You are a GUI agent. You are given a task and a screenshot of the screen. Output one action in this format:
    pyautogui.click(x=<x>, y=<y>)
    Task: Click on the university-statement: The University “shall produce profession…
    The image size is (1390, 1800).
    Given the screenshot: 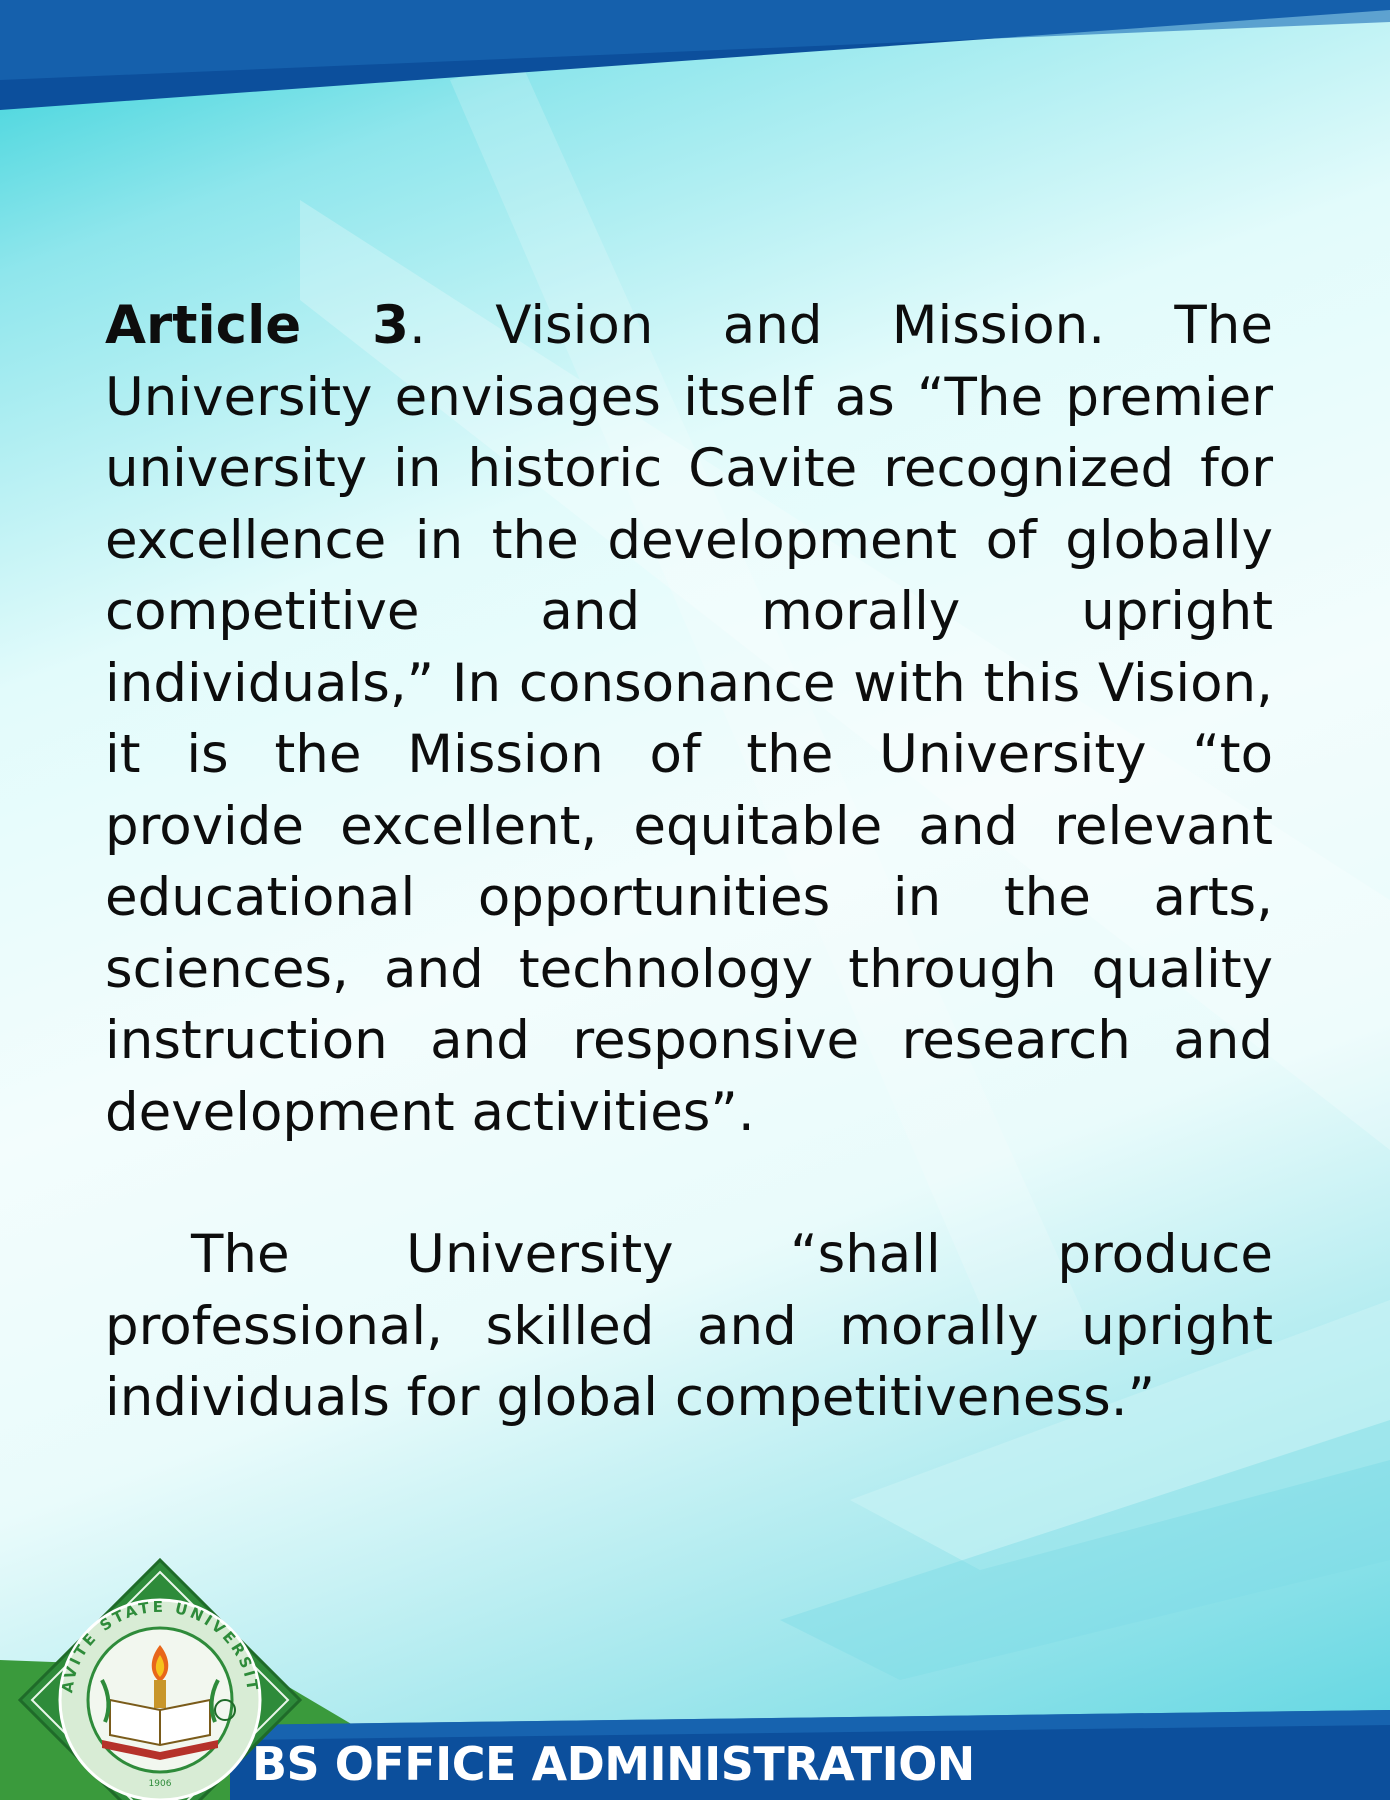 What is the action you would take?
    pyautogui.click(x=689, y=1326)
    